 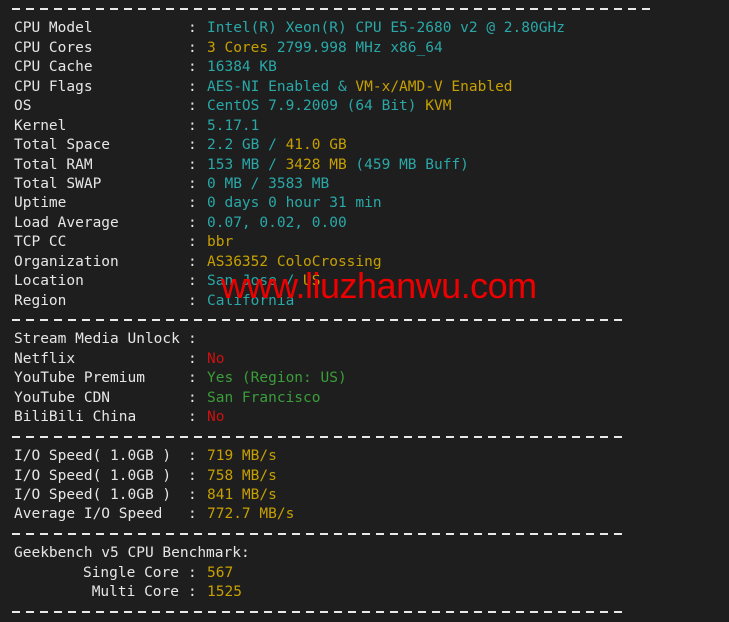 What do you see at coordinates (40, 242) in the screenshot?
I see `info-label: TCP CC` at bounding box center [40, 242].